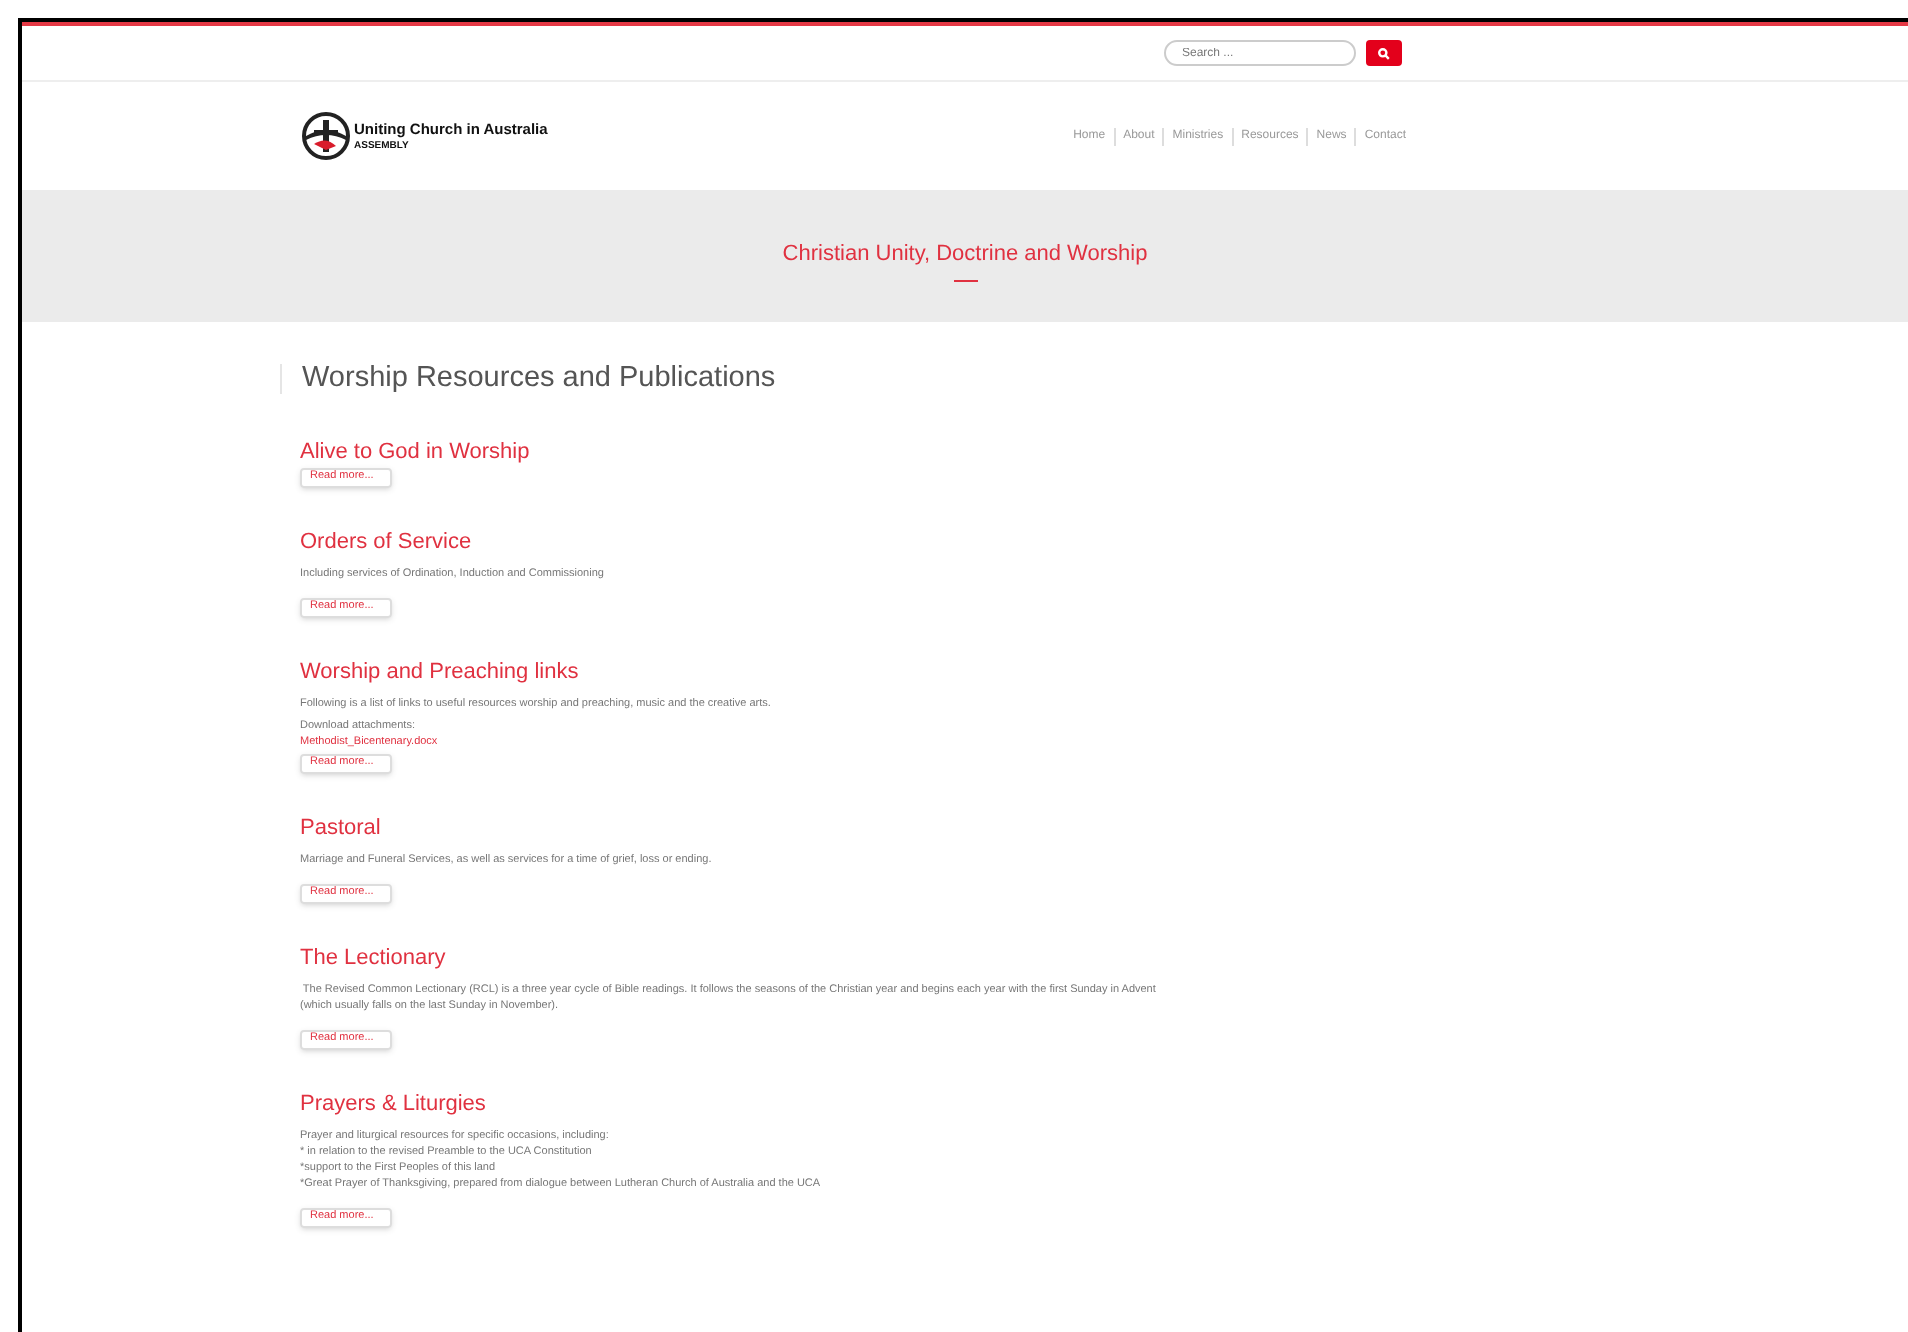  What do you see at coordinates (965, 255) in the screenshot?
I see `banner-title: Christian Unity, Doctrine and Worship` at bounding box center [965, 255].